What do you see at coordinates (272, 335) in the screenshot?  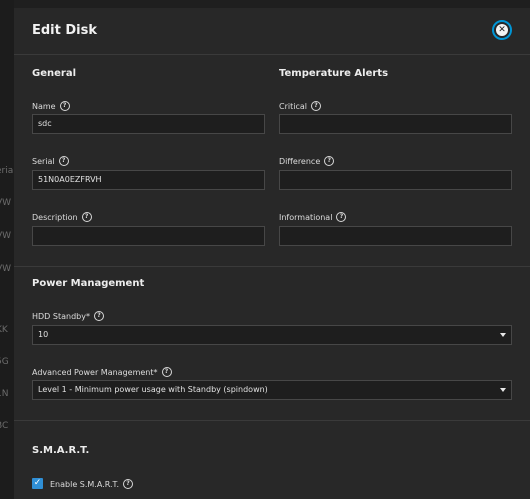 I see `hdd-standby-select: 10` at bounding box center [272, 335].